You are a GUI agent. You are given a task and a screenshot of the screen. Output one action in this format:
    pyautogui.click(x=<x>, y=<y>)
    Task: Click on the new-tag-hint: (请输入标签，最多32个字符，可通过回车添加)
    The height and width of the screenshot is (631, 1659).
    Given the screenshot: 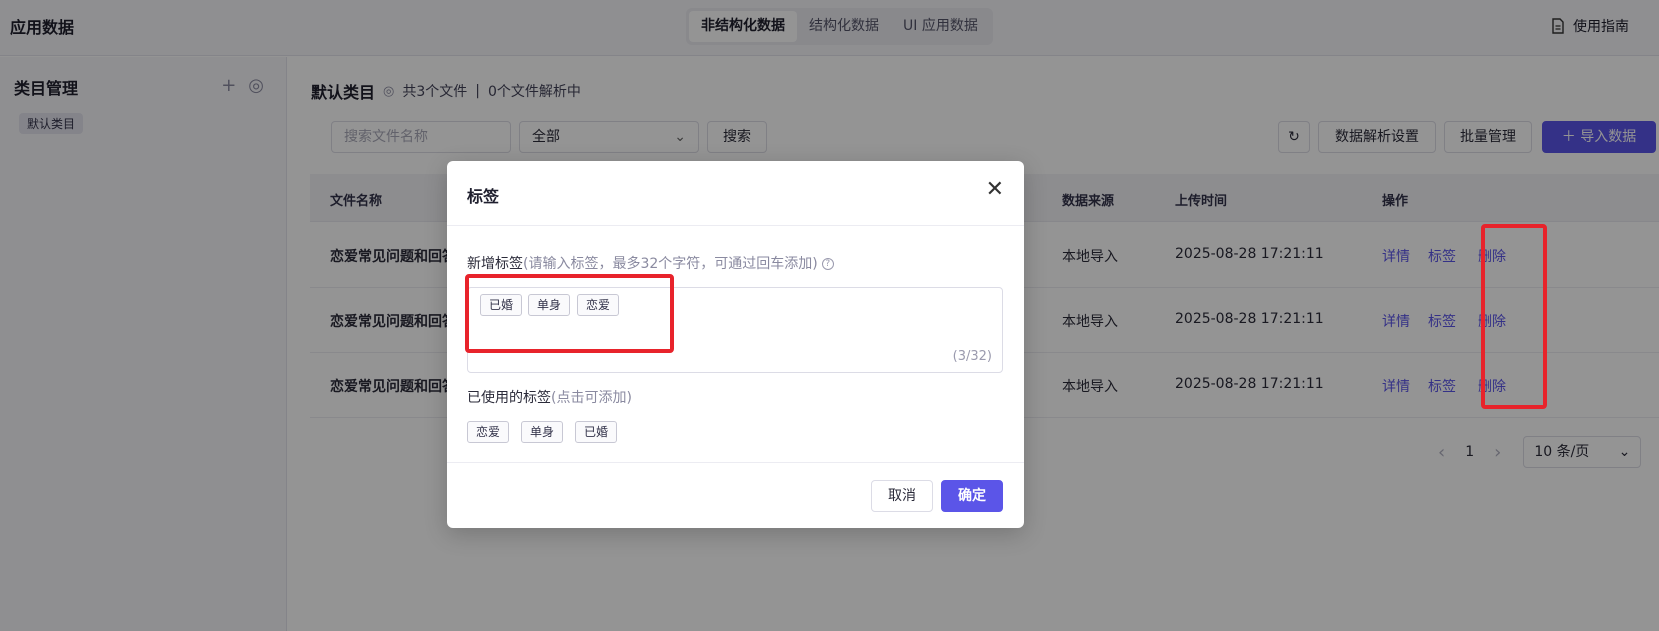 What is the action you would take?
    pyautogui.click(x=670, y=264)
    